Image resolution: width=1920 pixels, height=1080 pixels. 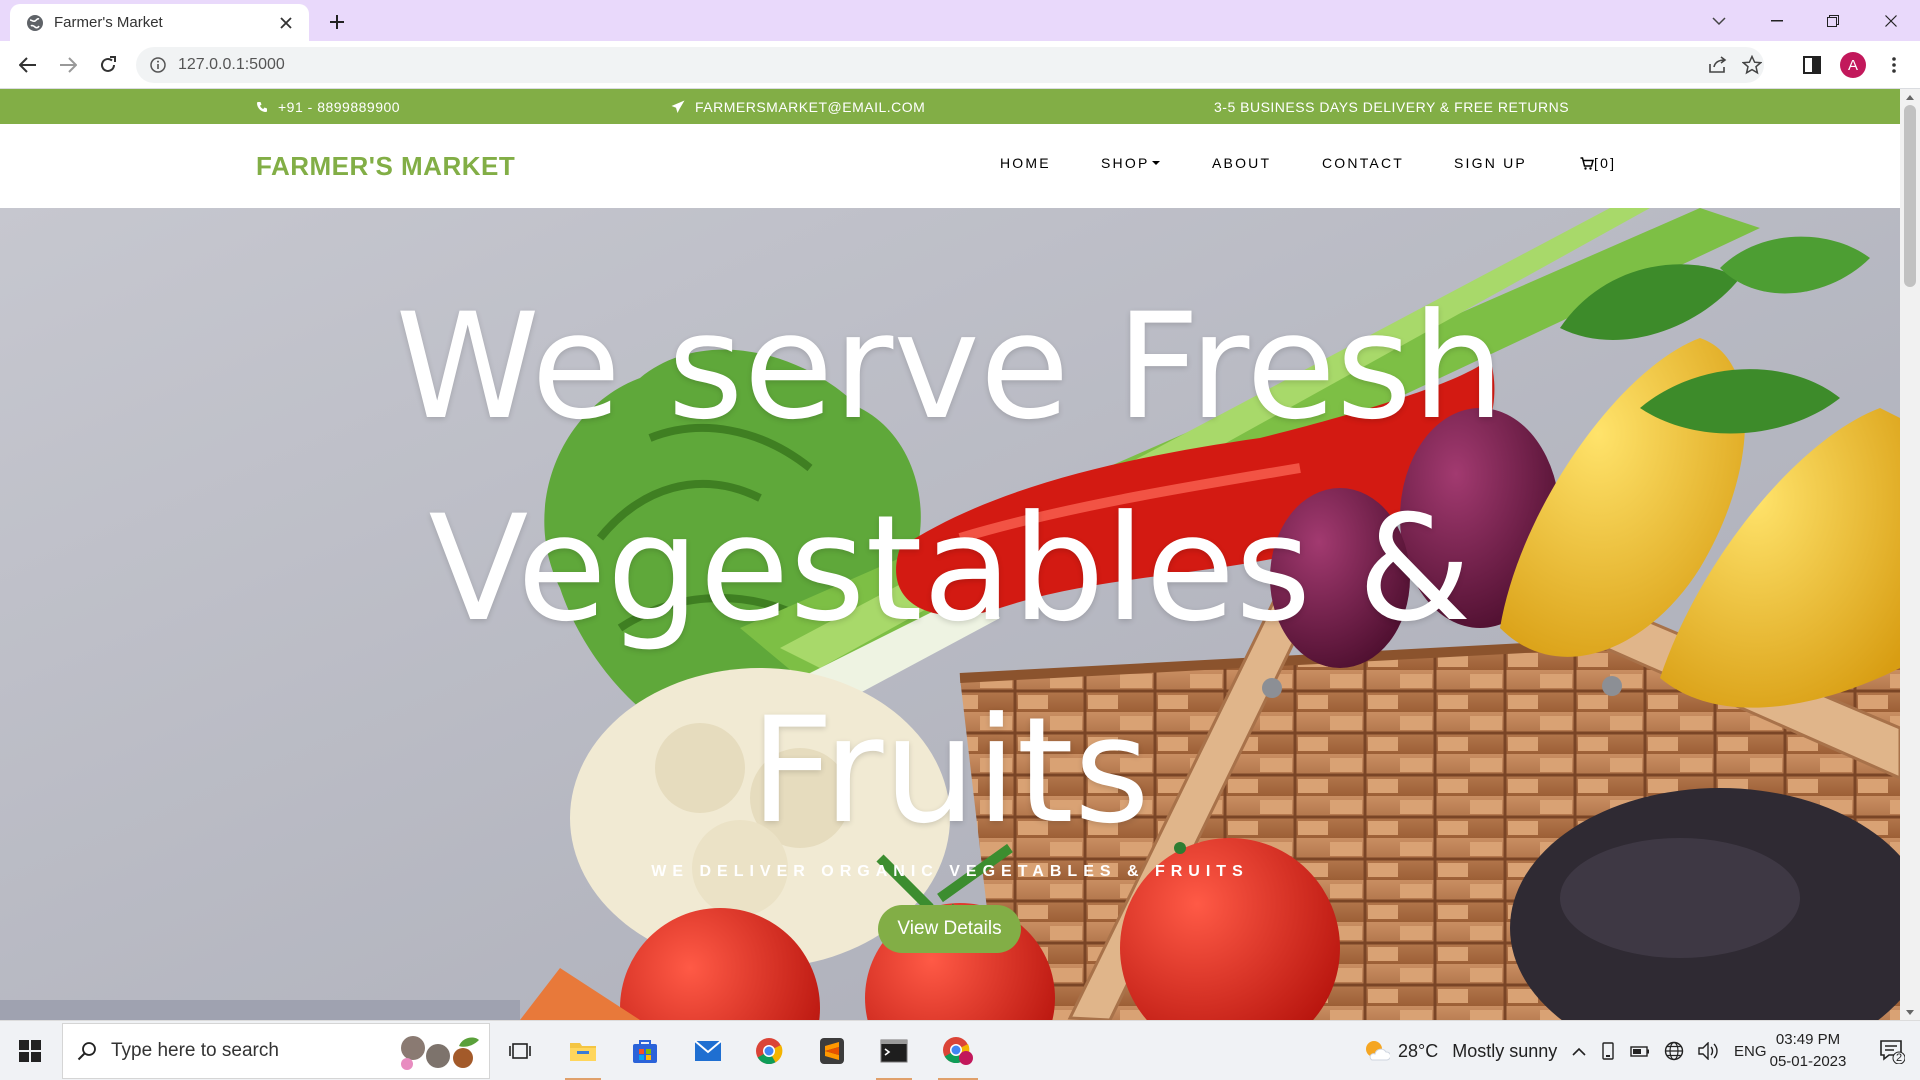 What do you see at coordinates (1910, 1012) in the screenshot?
I see `scroll-down-arrow-icon` at bounding box center [1910, 1012].